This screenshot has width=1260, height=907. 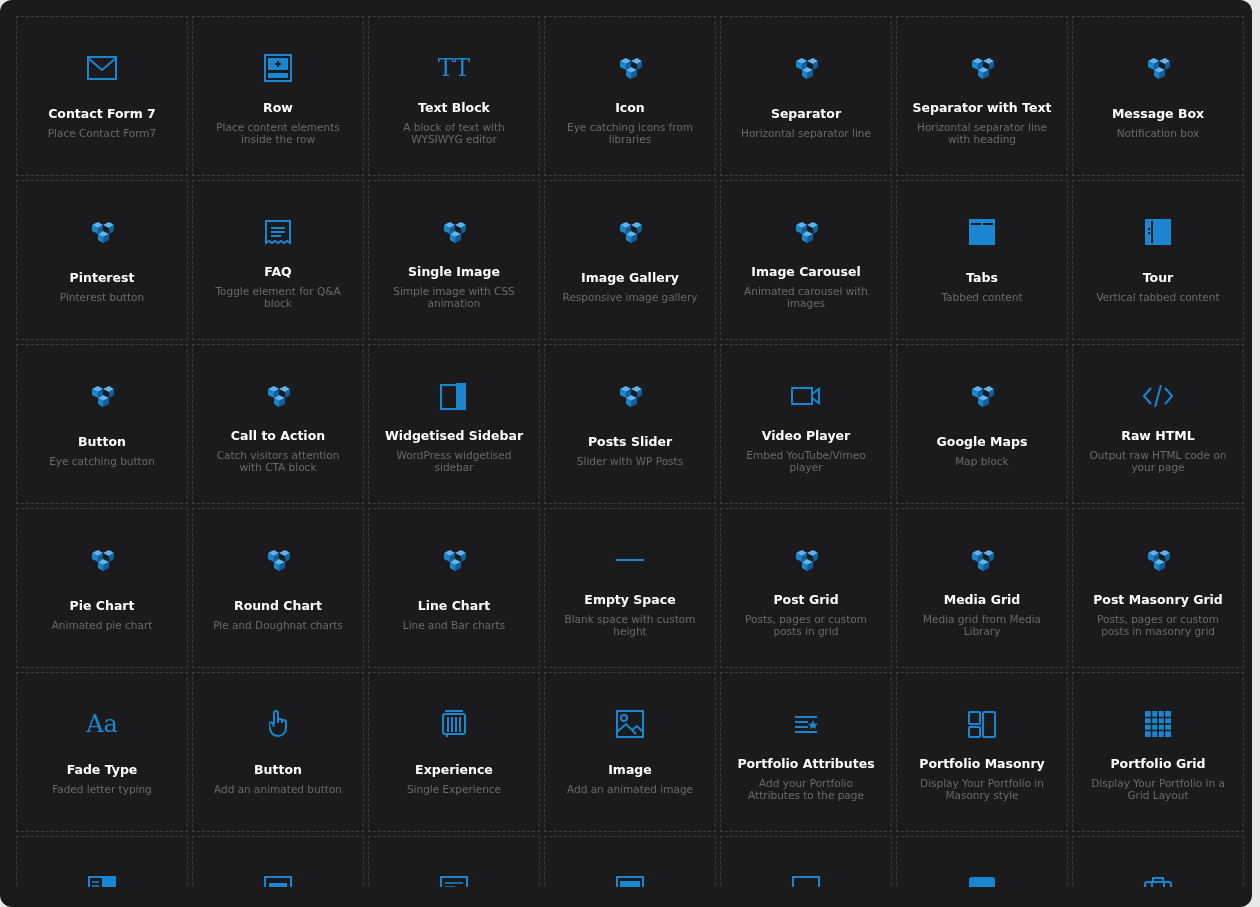 I want to click on element-tile: Aa Fade Type Faded letter typing, so click(x=102, y=752).